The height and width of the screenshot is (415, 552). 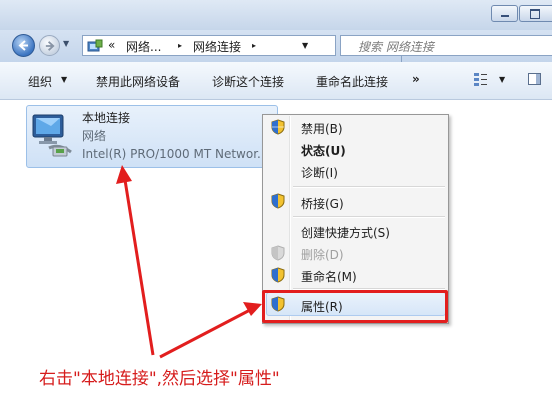 What do you see at coordinates (159, 379) in the screenshot?
I see `annotation-text: 右击"本地连接",然后选择"属性"` at bounding box center [159, 379].